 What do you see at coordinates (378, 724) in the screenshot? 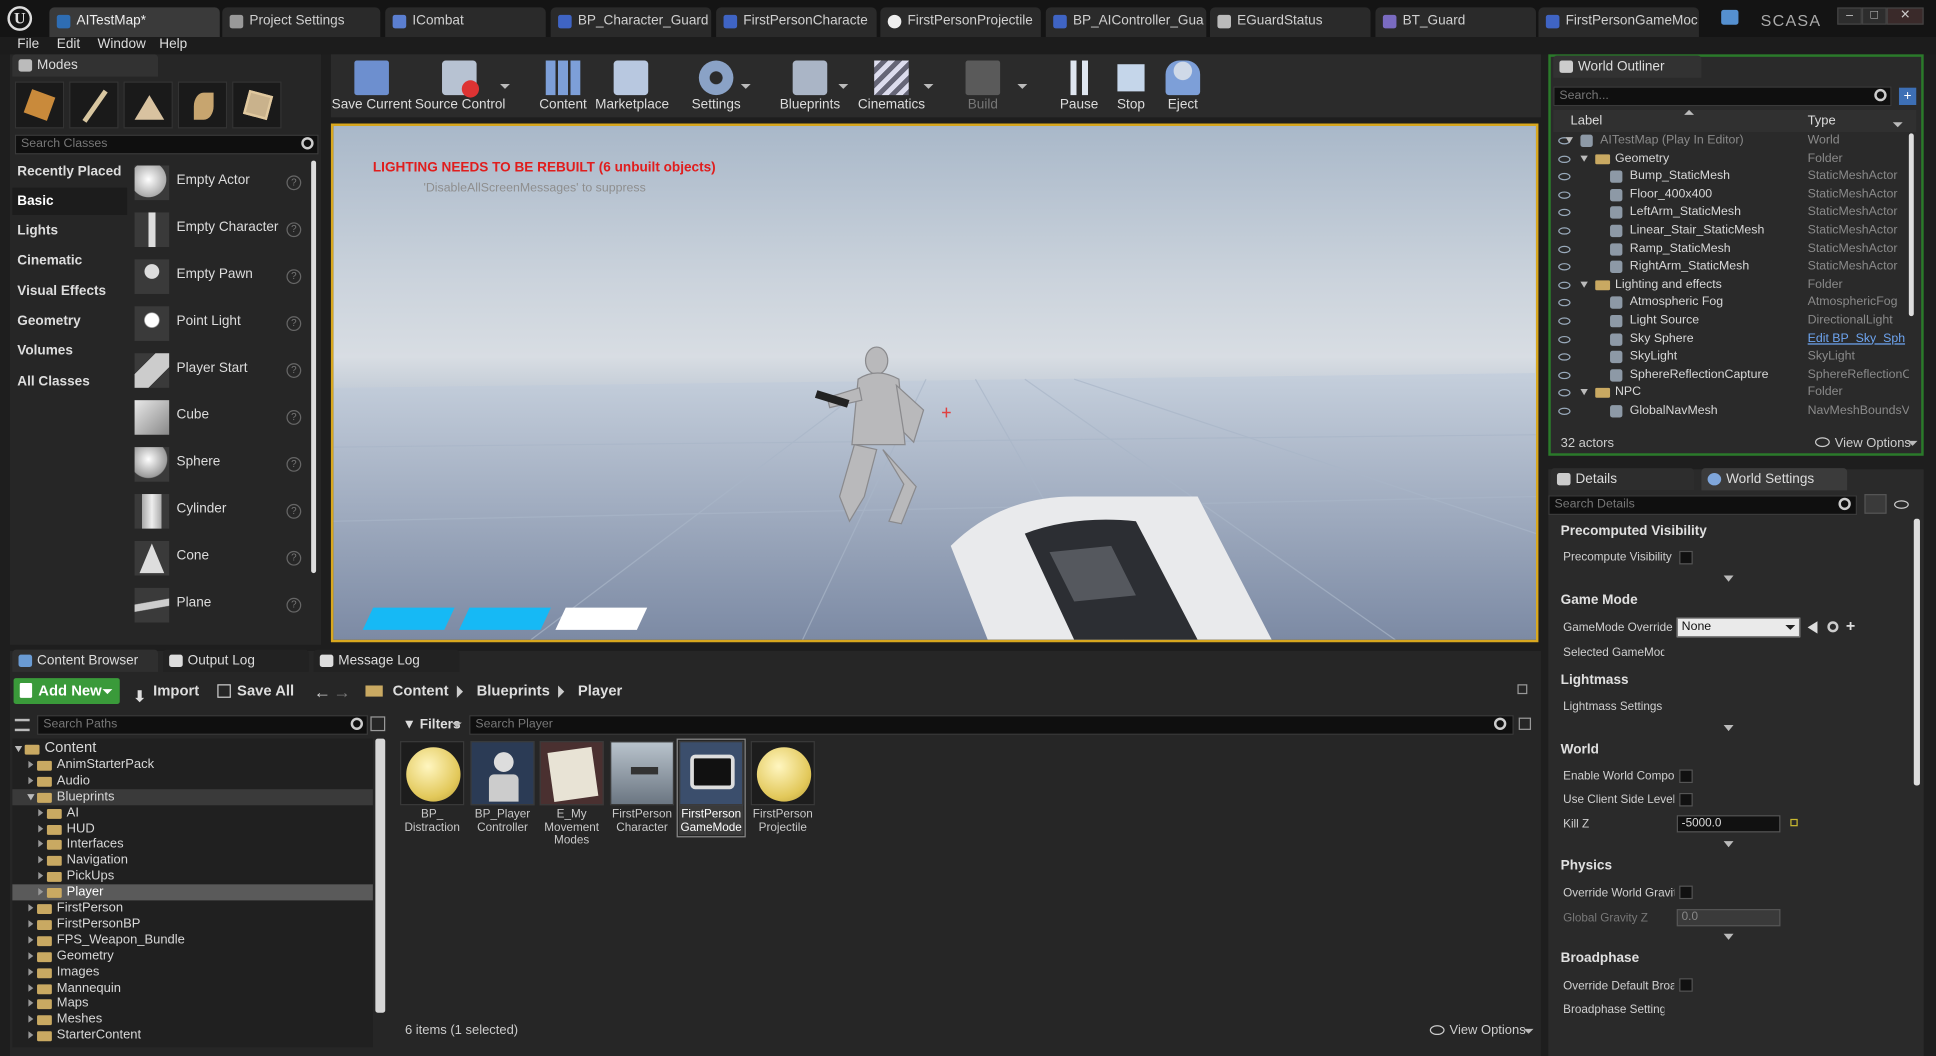
I see `path-view-options-icon` at bounding box center [378, 724].